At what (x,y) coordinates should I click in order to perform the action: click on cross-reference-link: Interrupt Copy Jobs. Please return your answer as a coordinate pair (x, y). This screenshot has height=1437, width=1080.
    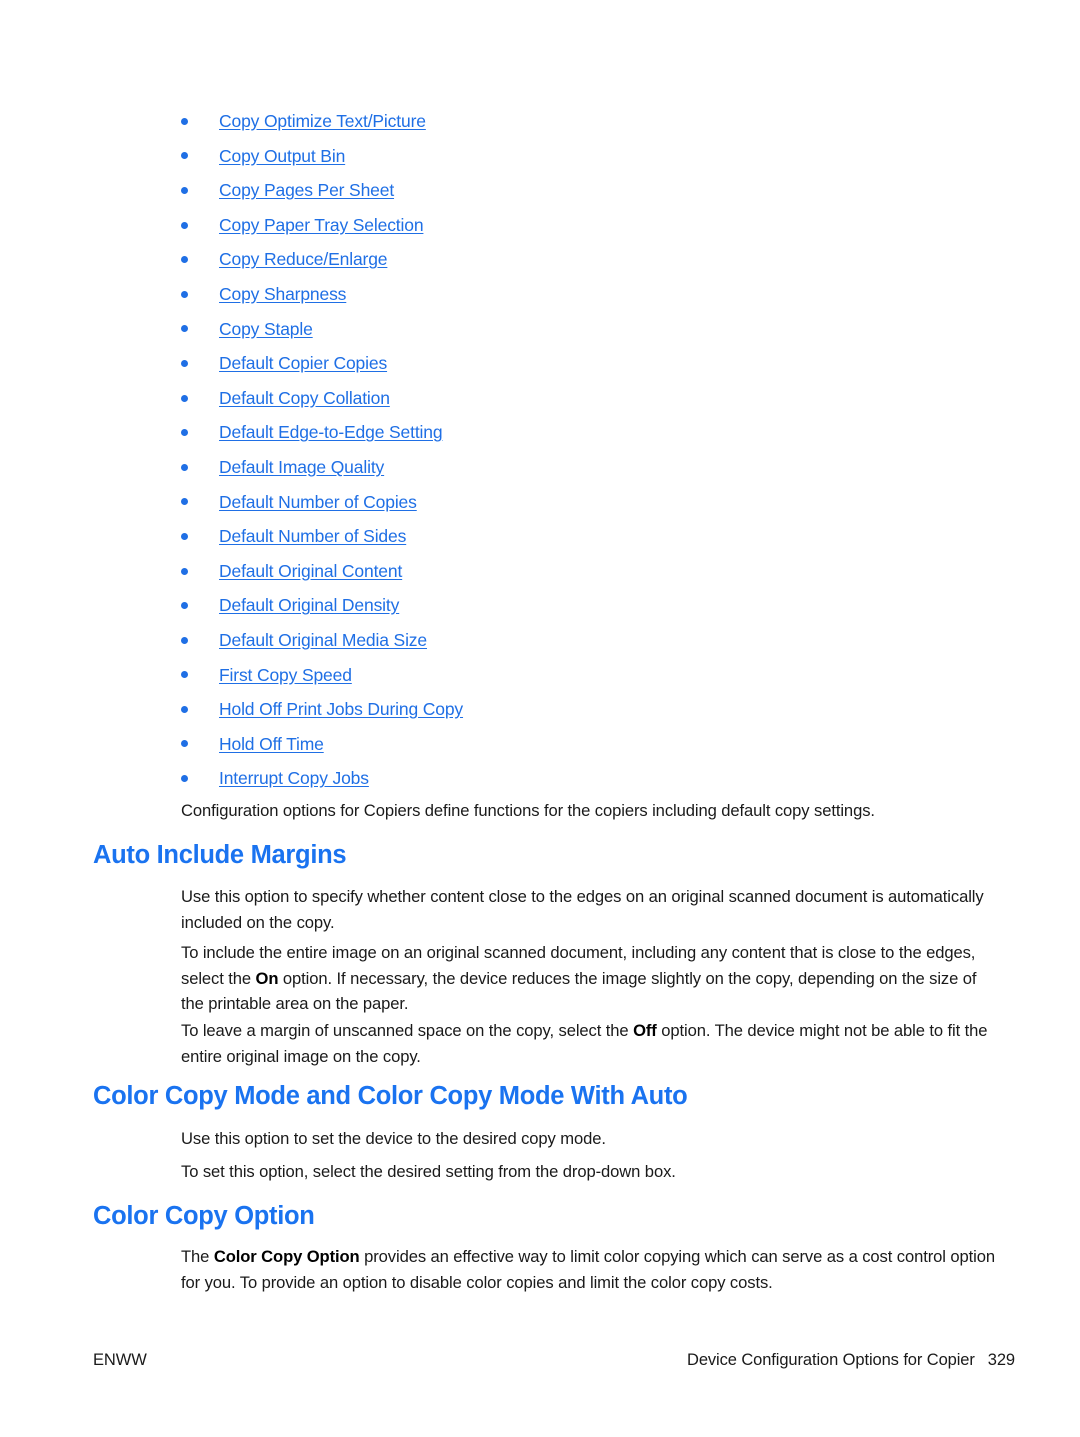
    Looking at the image, I should click on (294, 778).